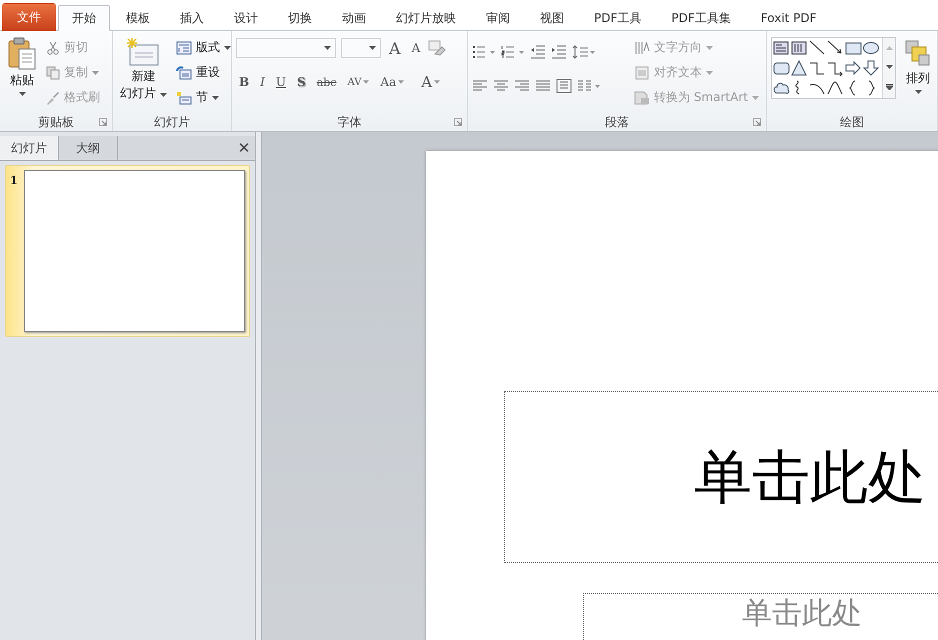  What do you see at coordinates (513, 52) in the screenshot?
I see `numbering-icon` at bounding box center [513, 52].